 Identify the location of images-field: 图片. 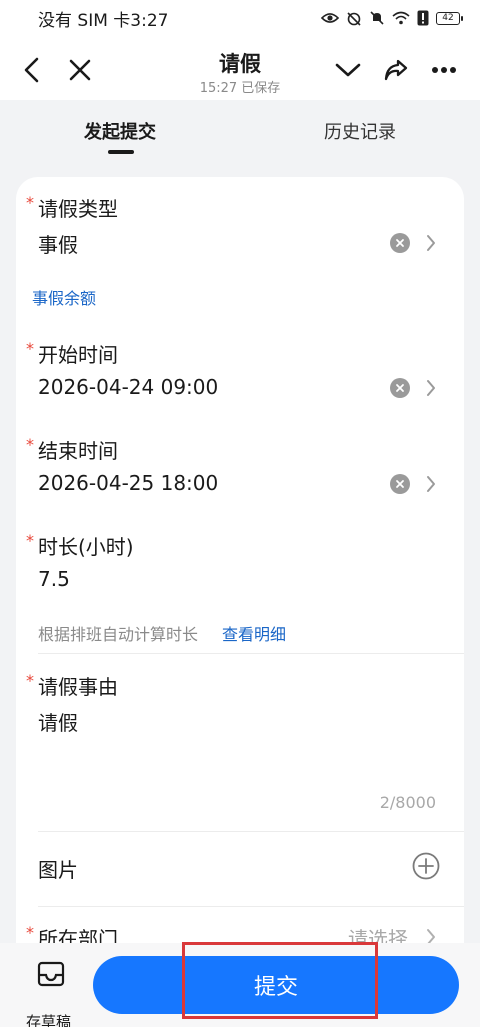
(240, 869).